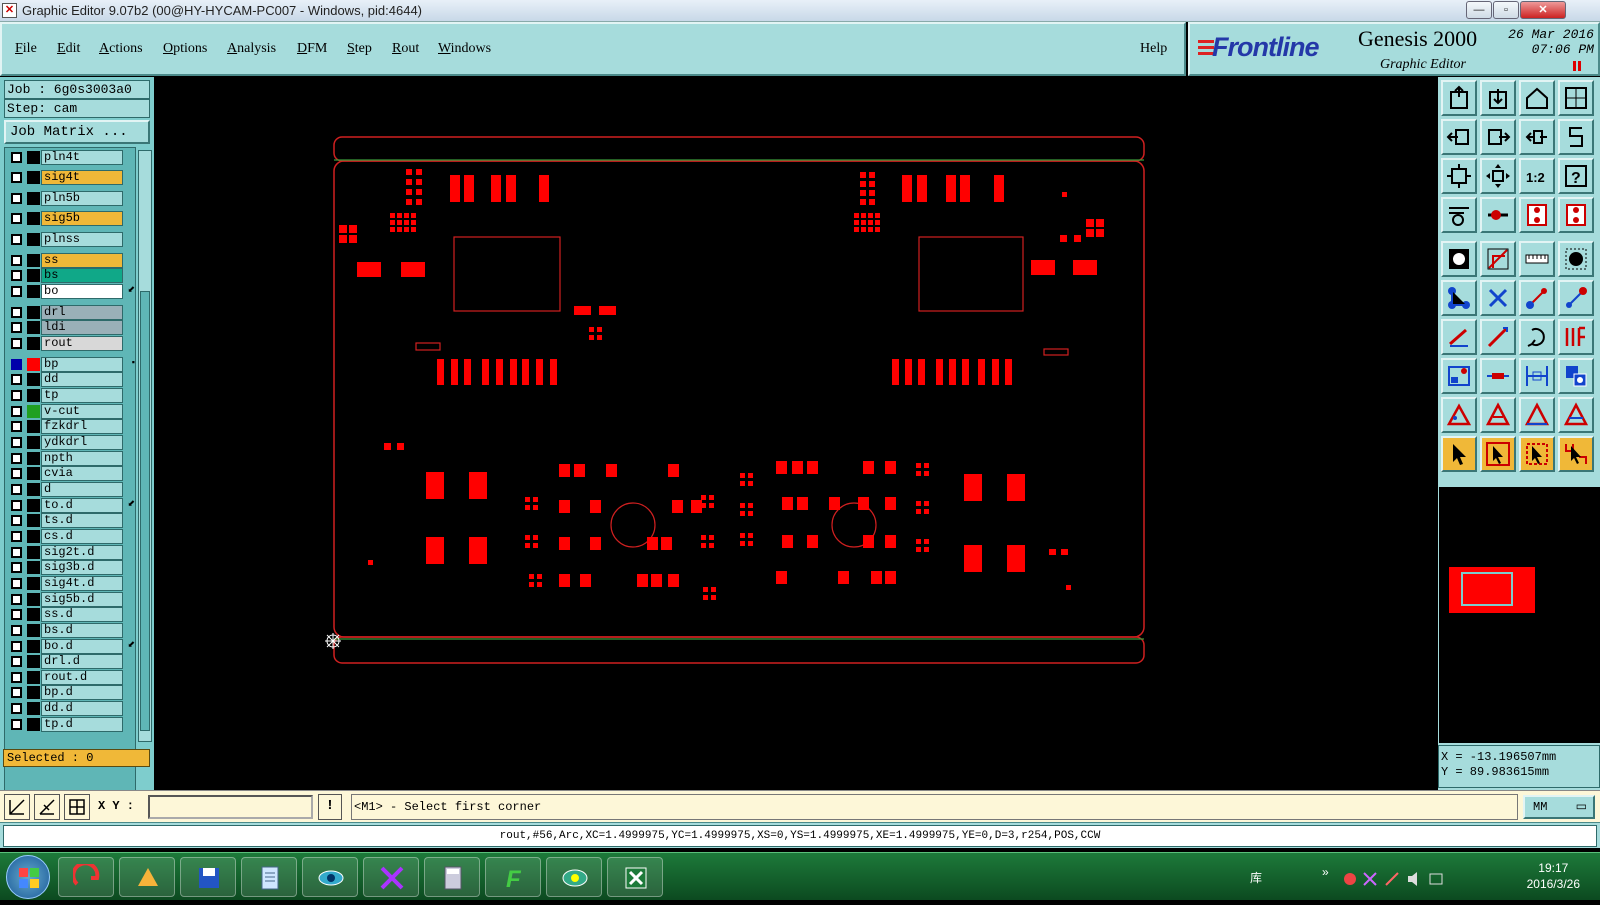 This screenshot has height=905, width=1600. I want to click on layer-row-sig2t-d: sig2t.d, so click(70, 552).